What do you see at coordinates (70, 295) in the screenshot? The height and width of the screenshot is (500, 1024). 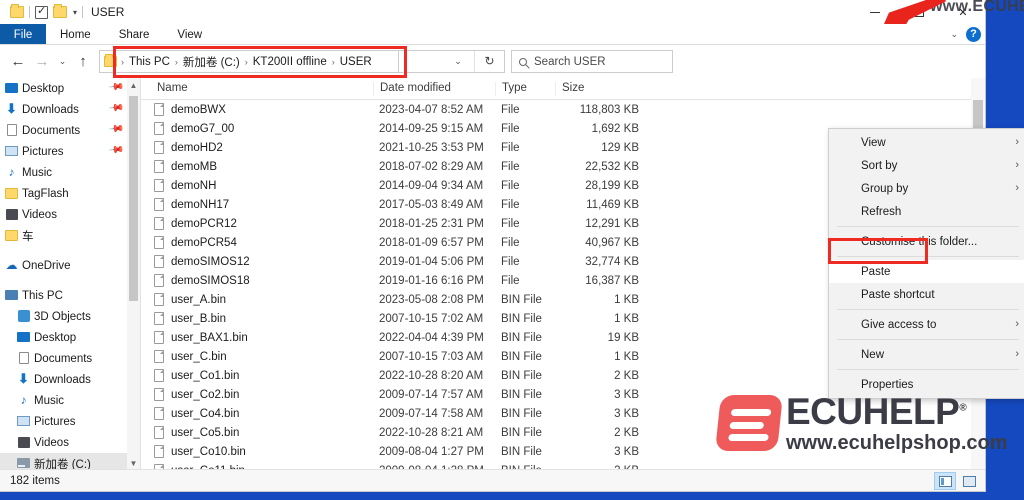 I see `sidebar-item-this-pc: This PC` at bounding box center [70, 295].